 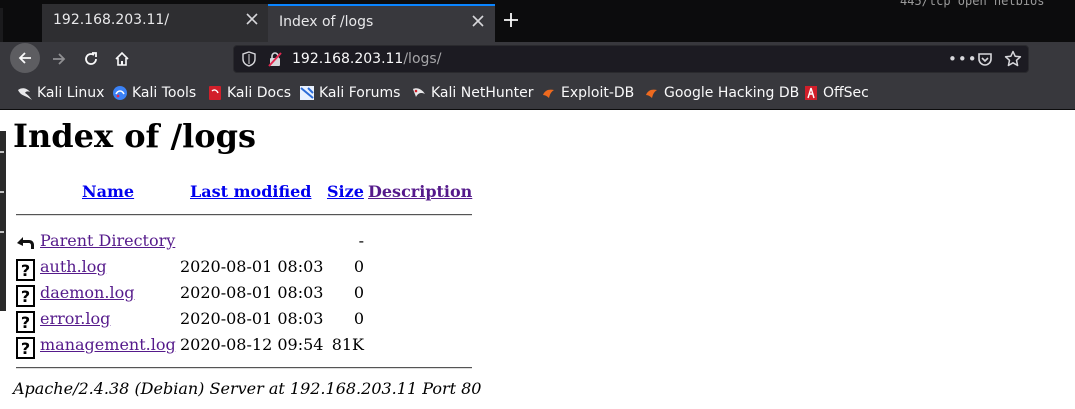 I want to click on bookmark-label: Google Hacking DB, so click(x=732, y=93).